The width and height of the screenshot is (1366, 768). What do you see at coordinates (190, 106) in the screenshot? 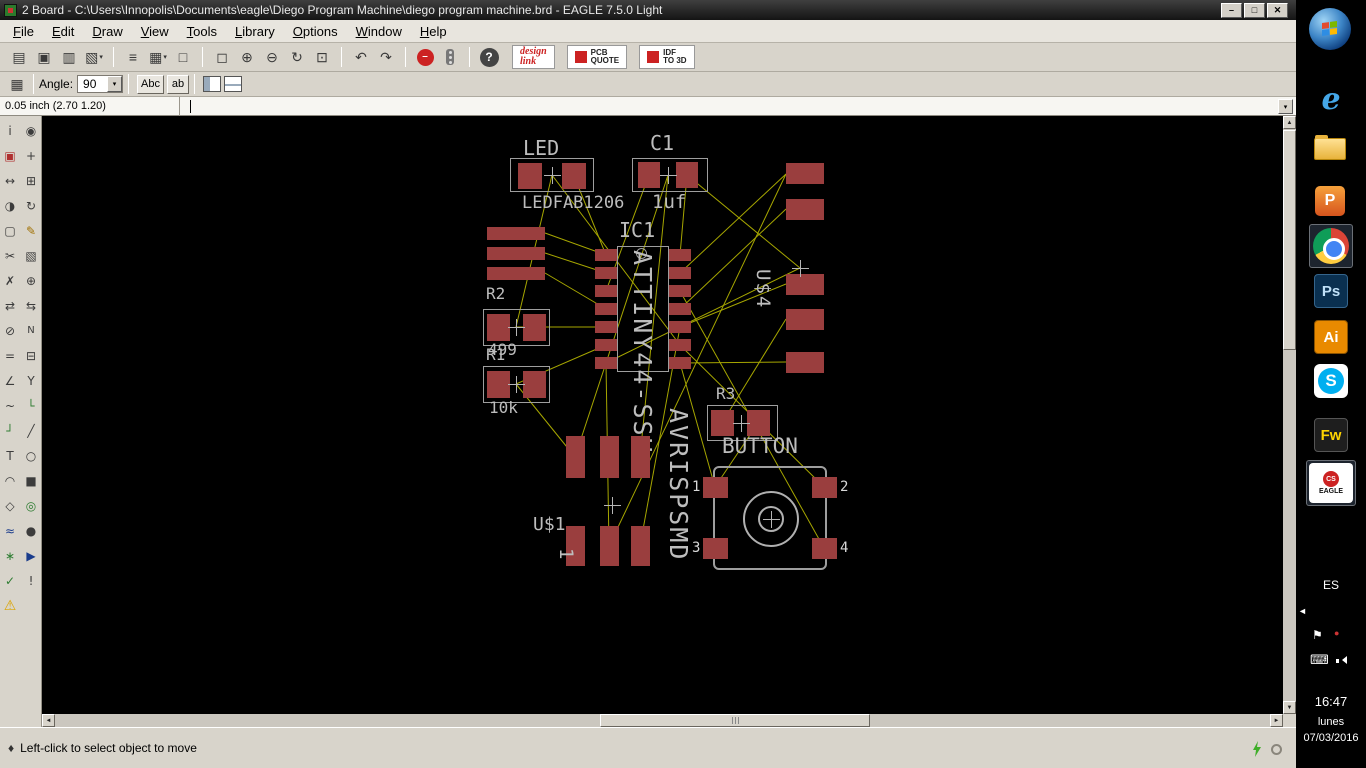
I see `command-input-caret` at bounding box center [190, 106].